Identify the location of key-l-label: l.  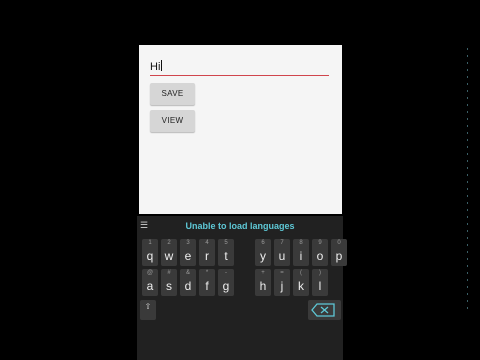
(320, 286).